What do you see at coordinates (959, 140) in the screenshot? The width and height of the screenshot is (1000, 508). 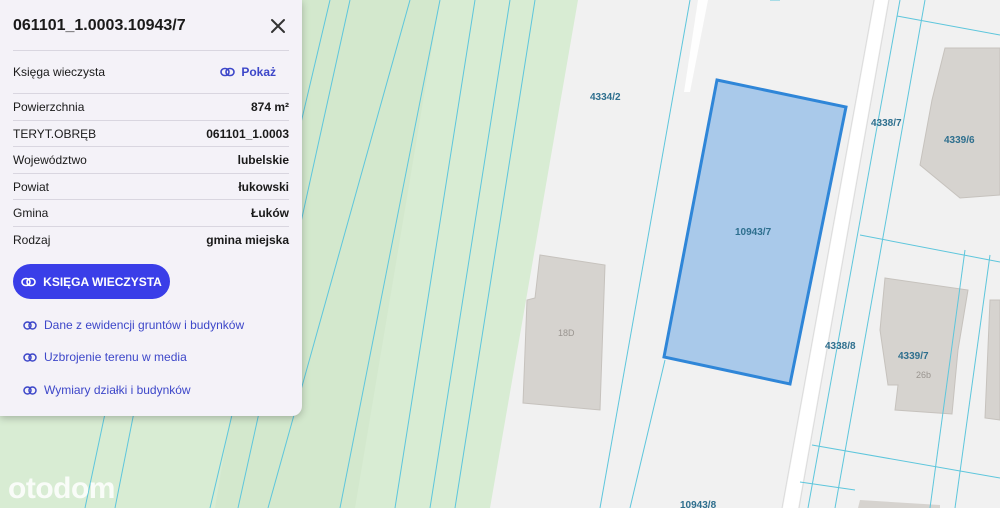 I see `parcel-label: 4339/6` at bounding box center [959, 140].